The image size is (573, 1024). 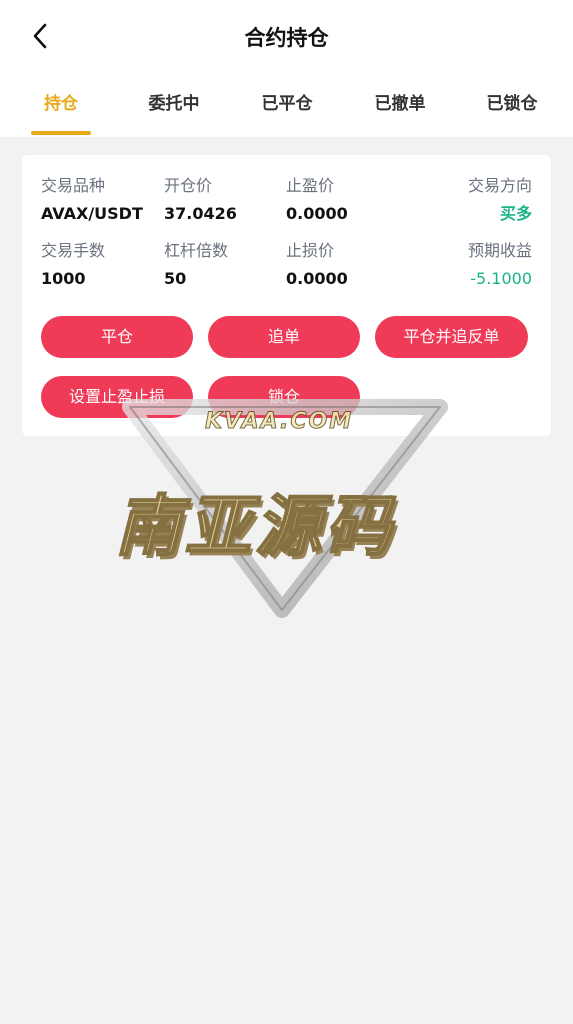 What do you see at coordinates (92, 200) in the screenshot?
I see `symbol-field: 交易品种 AVAX/USDT` at bounding box center [92, 200].